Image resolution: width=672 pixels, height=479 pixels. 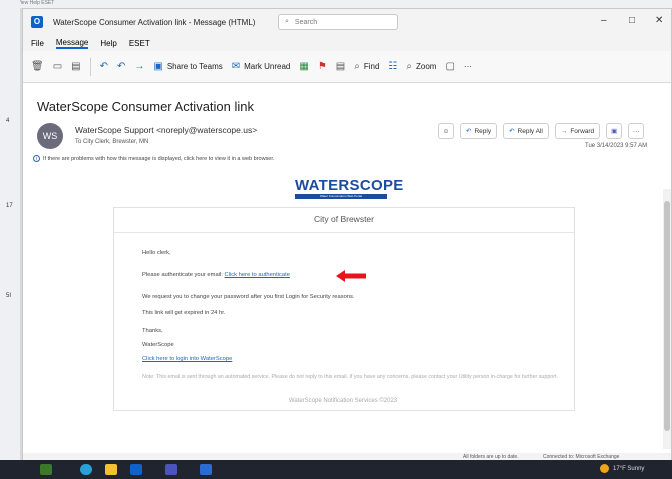 What do you see at coordinates (112, 142) in the screenshot?
I see `recipient-line: To City Clerk, Brewster, MN` at bounding box center [112, 142].